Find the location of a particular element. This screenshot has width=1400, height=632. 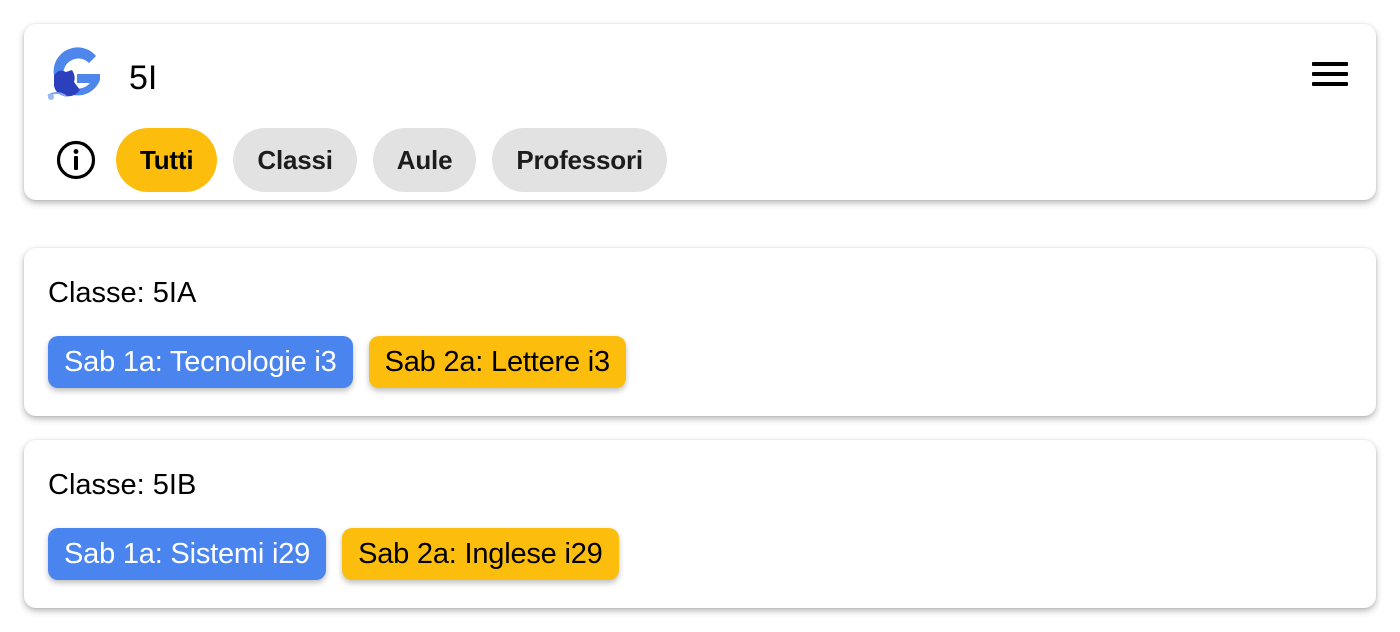

schedule-tag: Sab 1a: Tecnologie i3 is located at coordinates (200, 362).